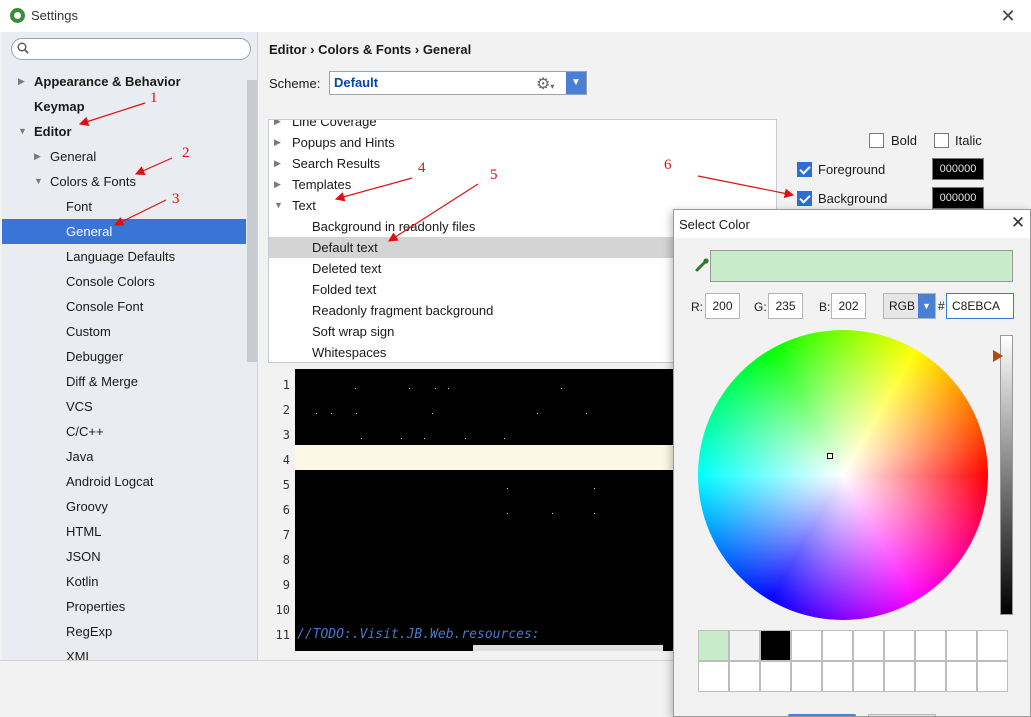 Image resolution: width=1031 pixels, height=717 pixels. I want to click on color-wheel-cursor, so click(830, 456).